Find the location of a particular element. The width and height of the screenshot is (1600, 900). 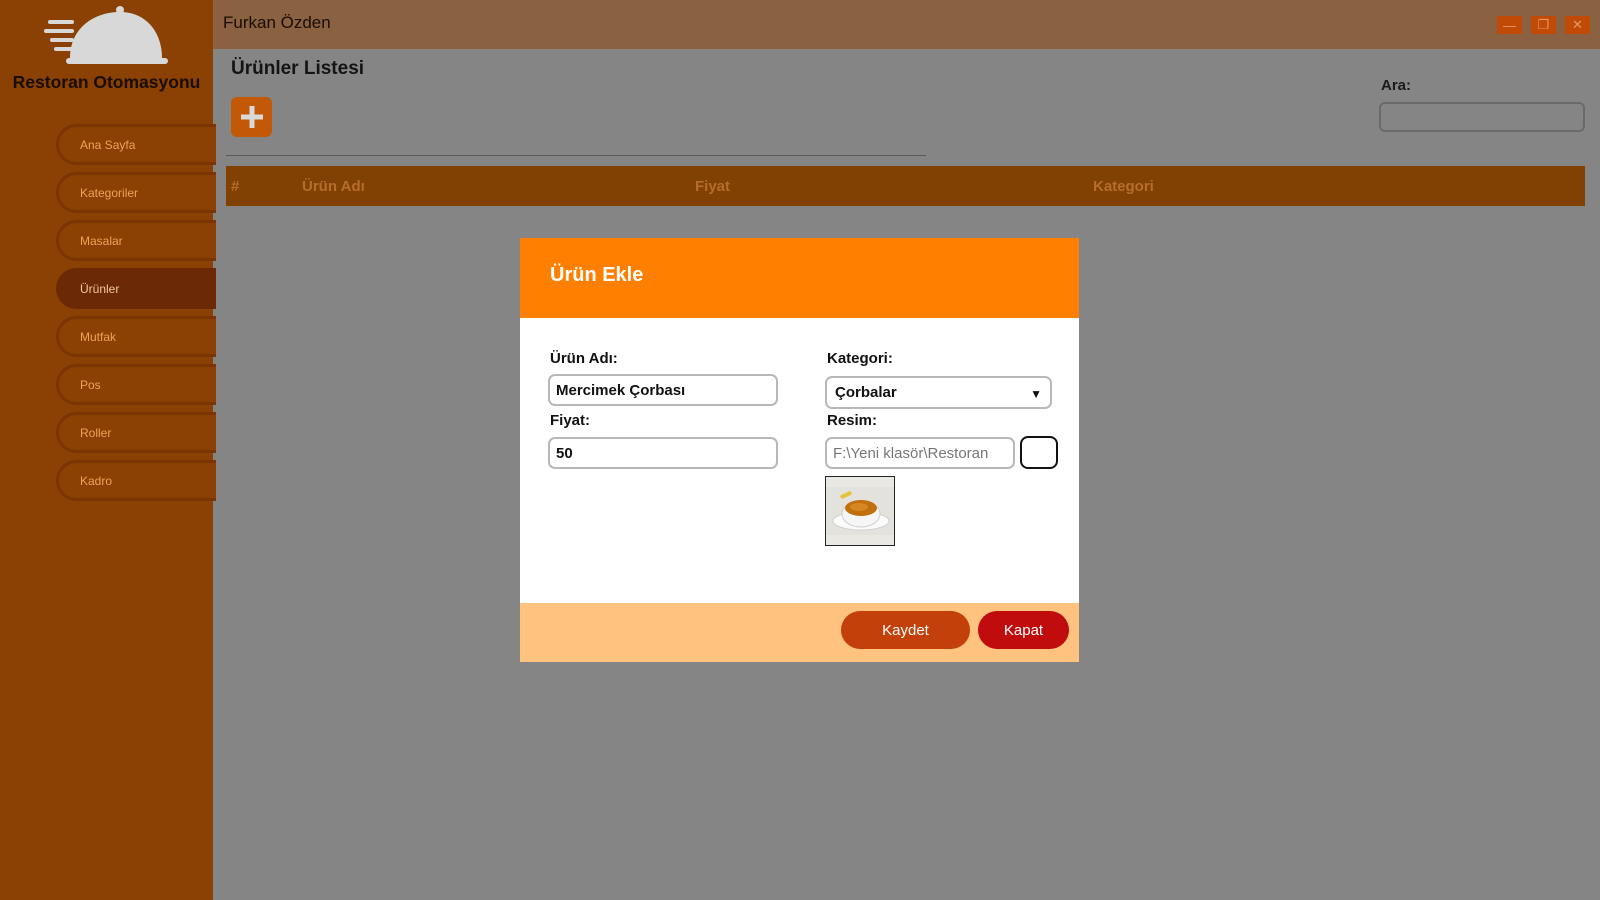

product-image-preview is located at coordinates (860, 511).